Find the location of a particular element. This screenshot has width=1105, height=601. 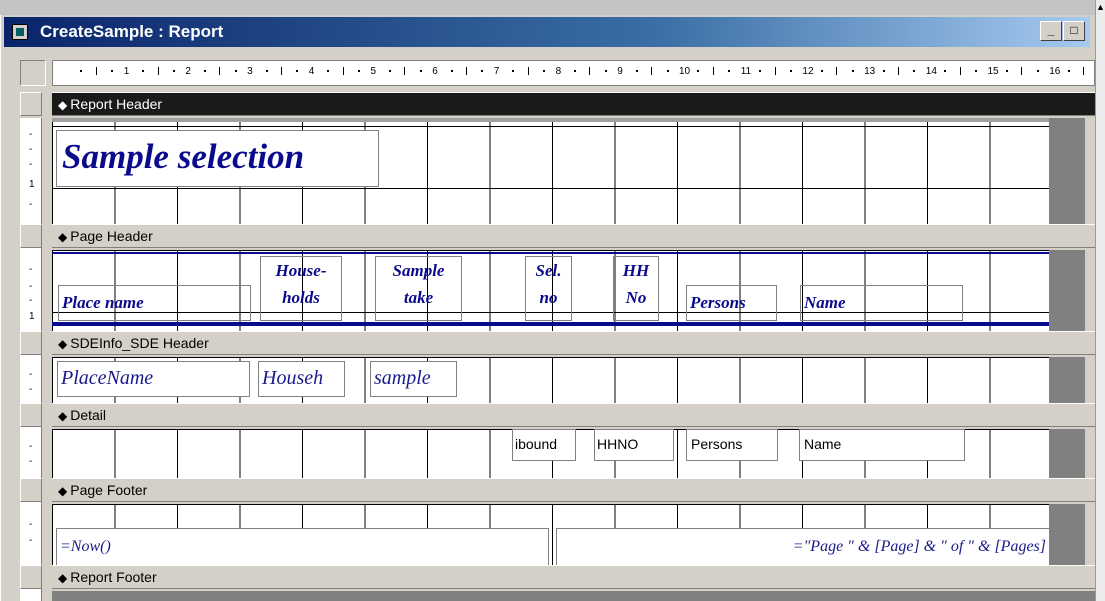

hhno-field: HHNO is located at coordinates (634, 445).